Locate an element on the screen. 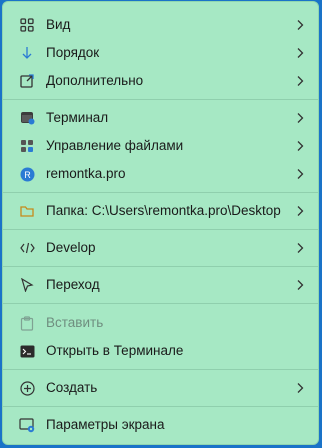  plus-circle-icon is located at coordinates (27, 388).